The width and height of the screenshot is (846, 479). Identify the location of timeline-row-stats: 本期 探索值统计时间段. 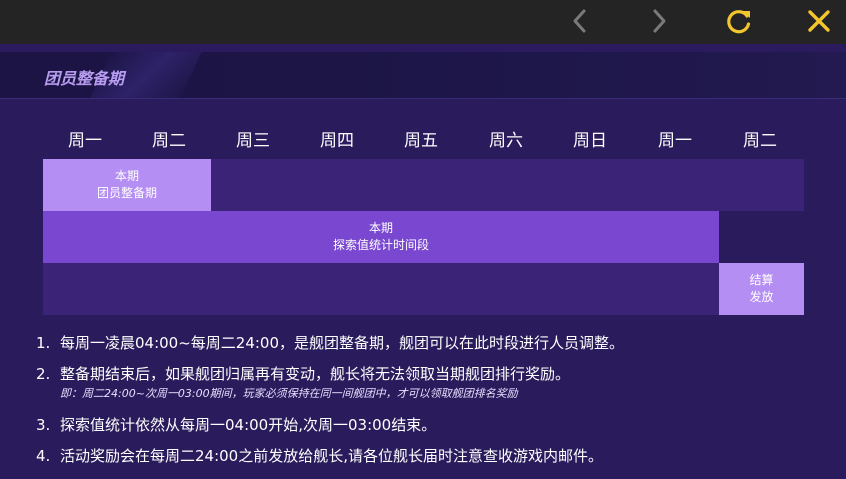
(423, 237).